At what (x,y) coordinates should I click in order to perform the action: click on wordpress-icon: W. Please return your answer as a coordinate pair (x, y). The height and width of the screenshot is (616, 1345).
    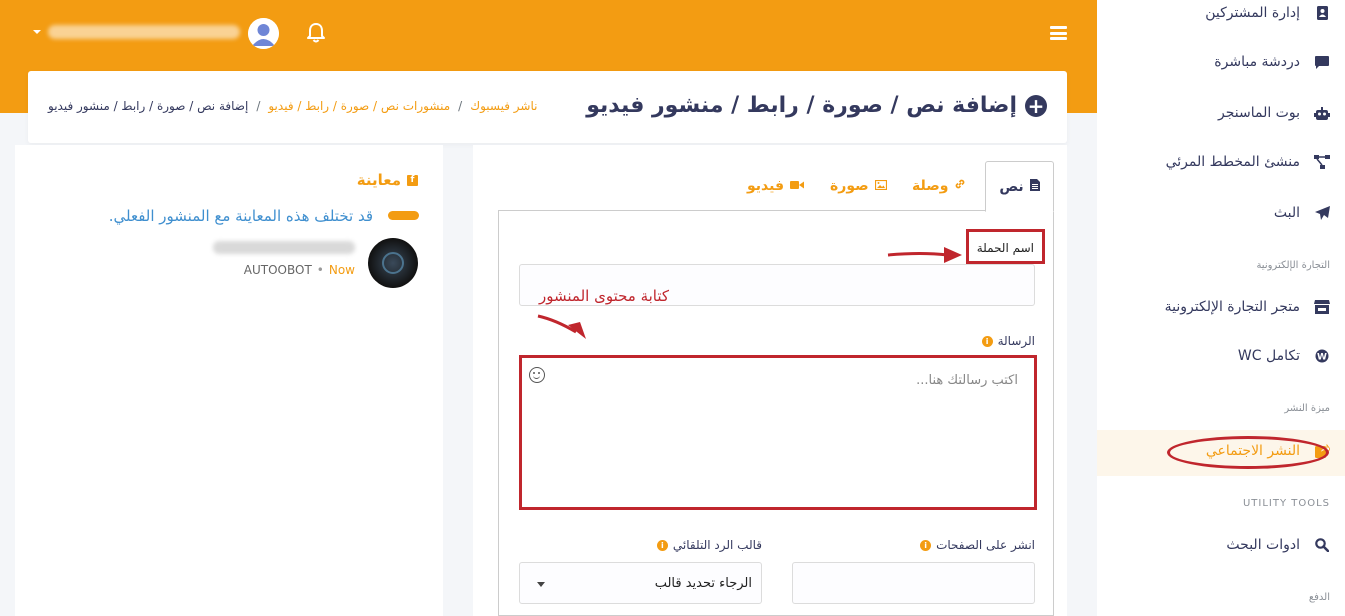
    Looking at the image, I should click on (1322, 356).